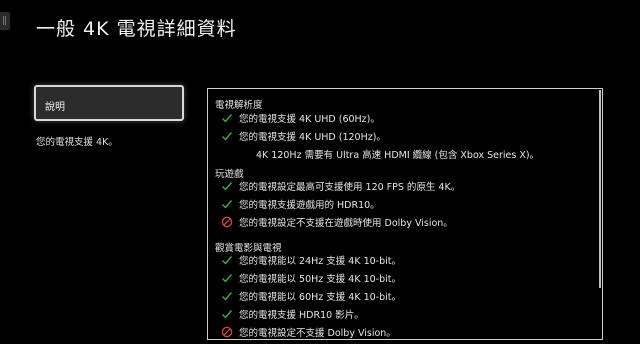 The height and width of the screenshot is (344, 640). I want to click on list-item: 您的電視能以 60Hz 支援 4K 10-bit。, so click(311, 296).